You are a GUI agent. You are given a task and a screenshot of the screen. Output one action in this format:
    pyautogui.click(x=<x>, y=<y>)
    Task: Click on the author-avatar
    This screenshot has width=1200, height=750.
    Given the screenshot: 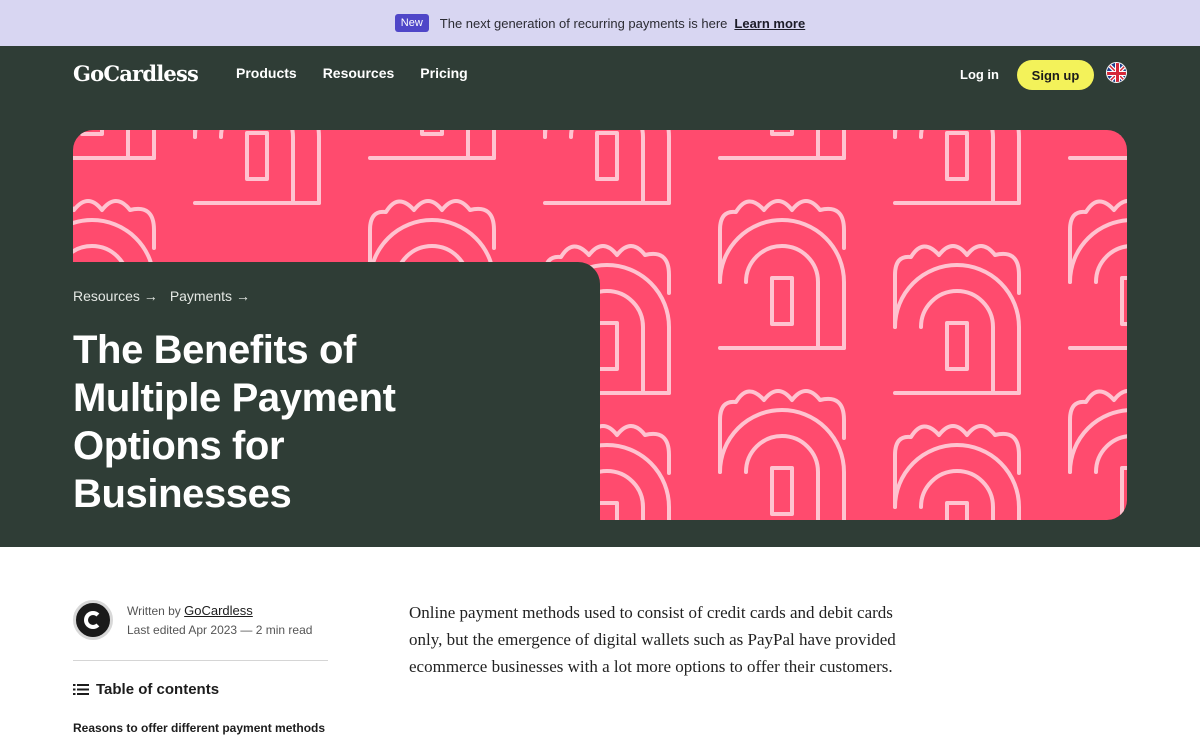 What is the action you would take?
    pyautogui.click(x=93, y=620)
    